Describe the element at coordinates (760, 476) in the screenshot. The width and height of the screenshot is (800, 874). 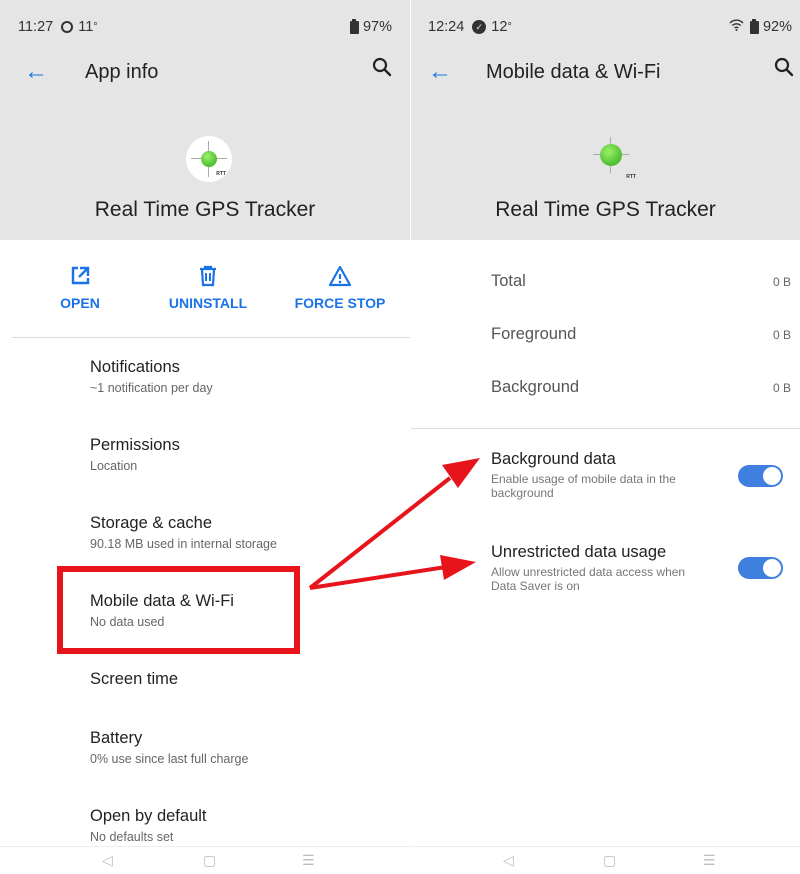
I see `background-data-toggle` at that location.